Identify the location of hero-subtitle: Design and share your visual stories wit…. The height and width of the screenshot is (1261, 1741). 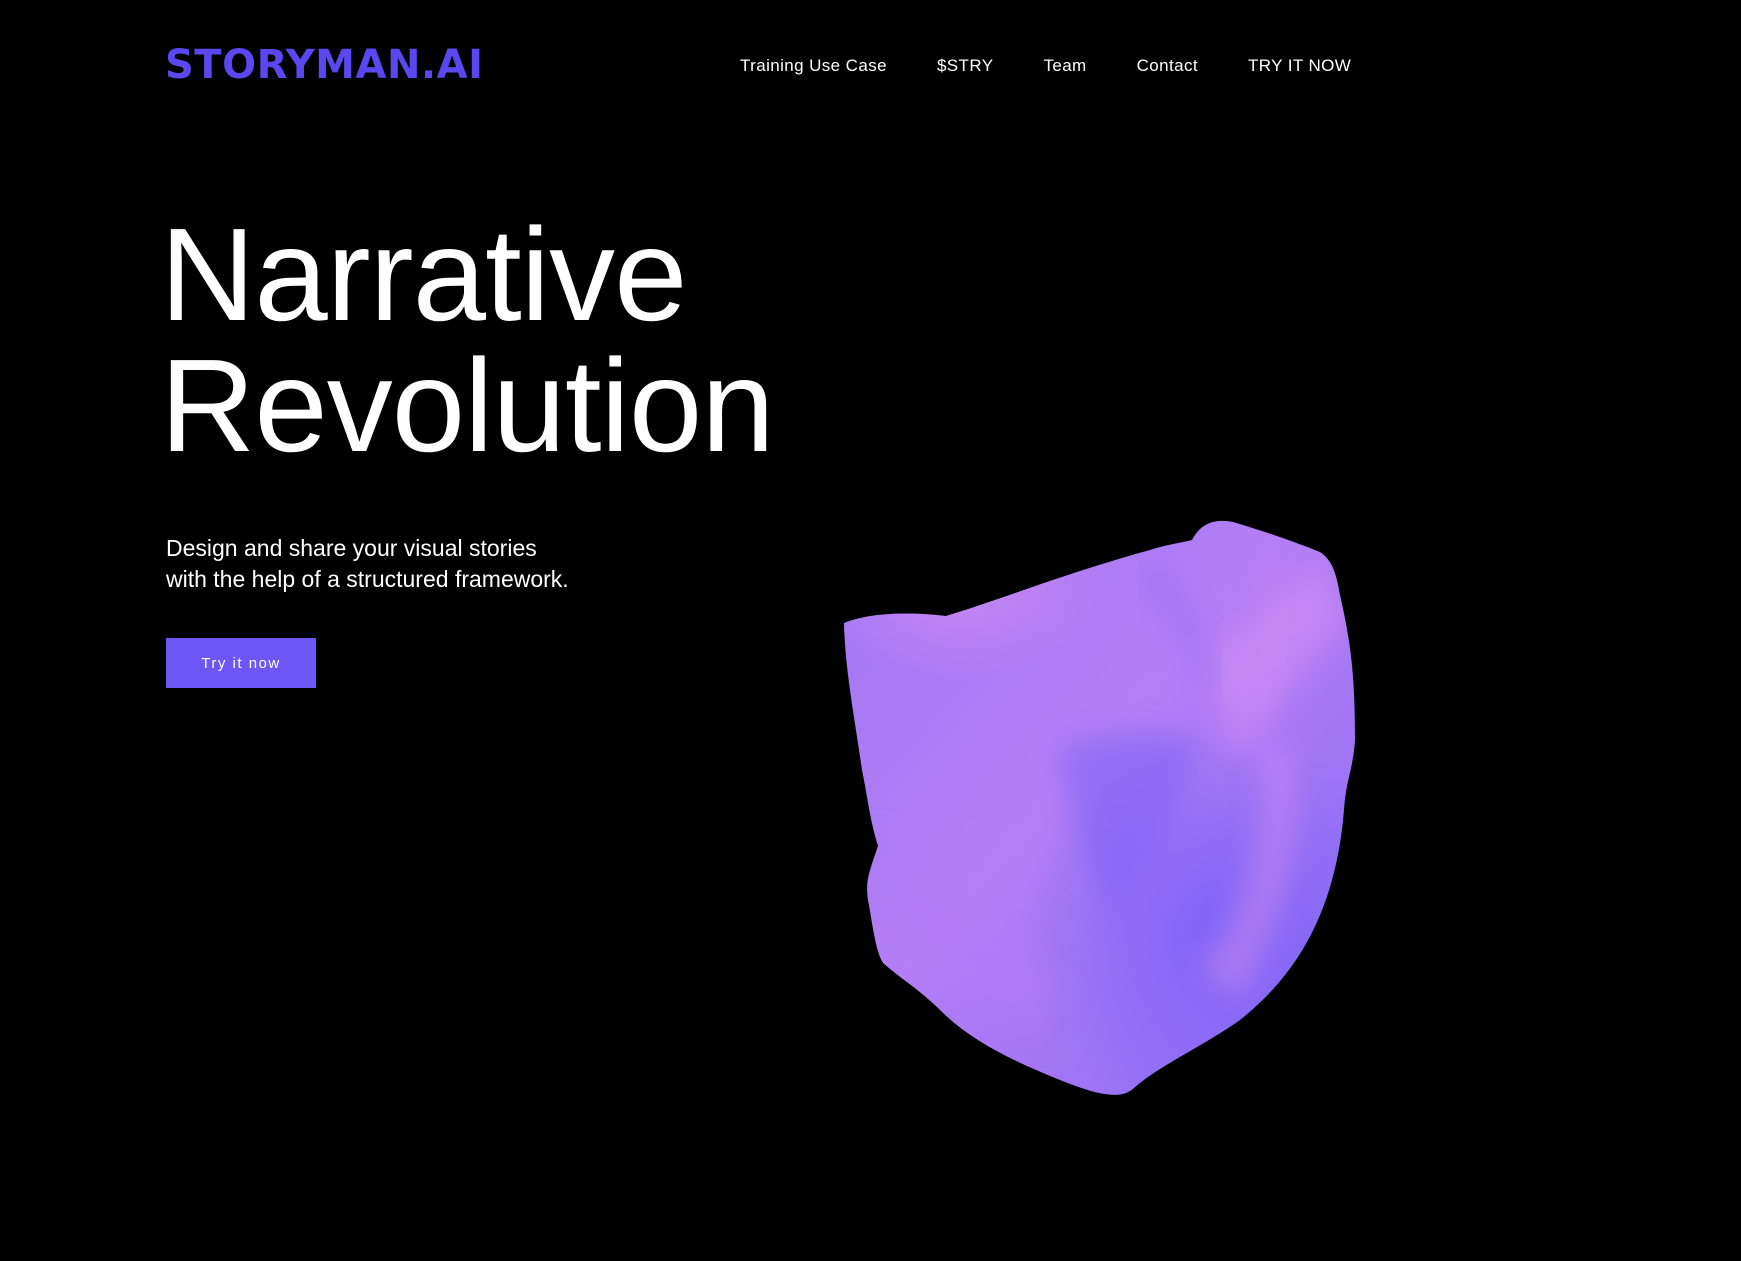
(367, 564).